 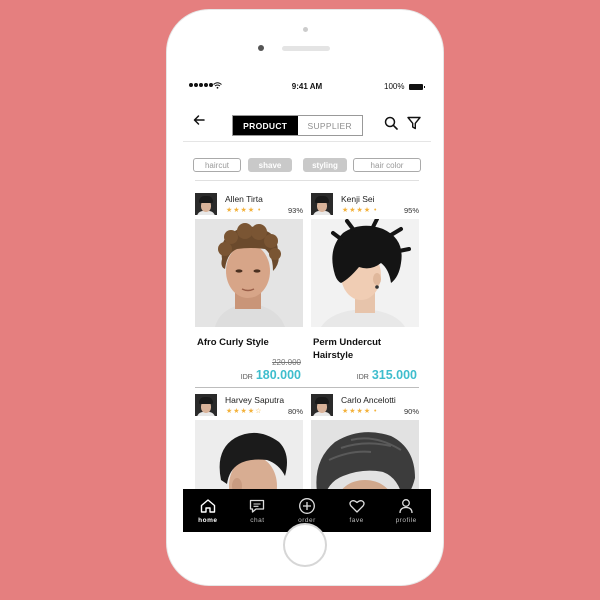 What do you see at coordinates (325, 165) in the screenshot?
I see `chip-styling: styling` at bounding box center [325, 165].